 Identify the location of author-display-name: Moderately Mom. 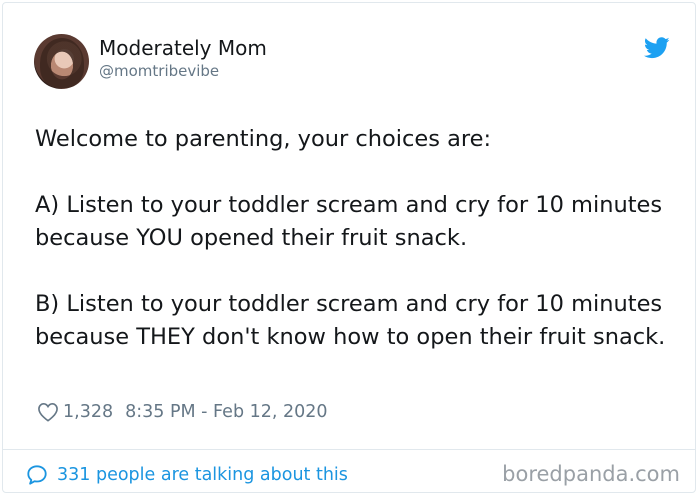
(183, 48).